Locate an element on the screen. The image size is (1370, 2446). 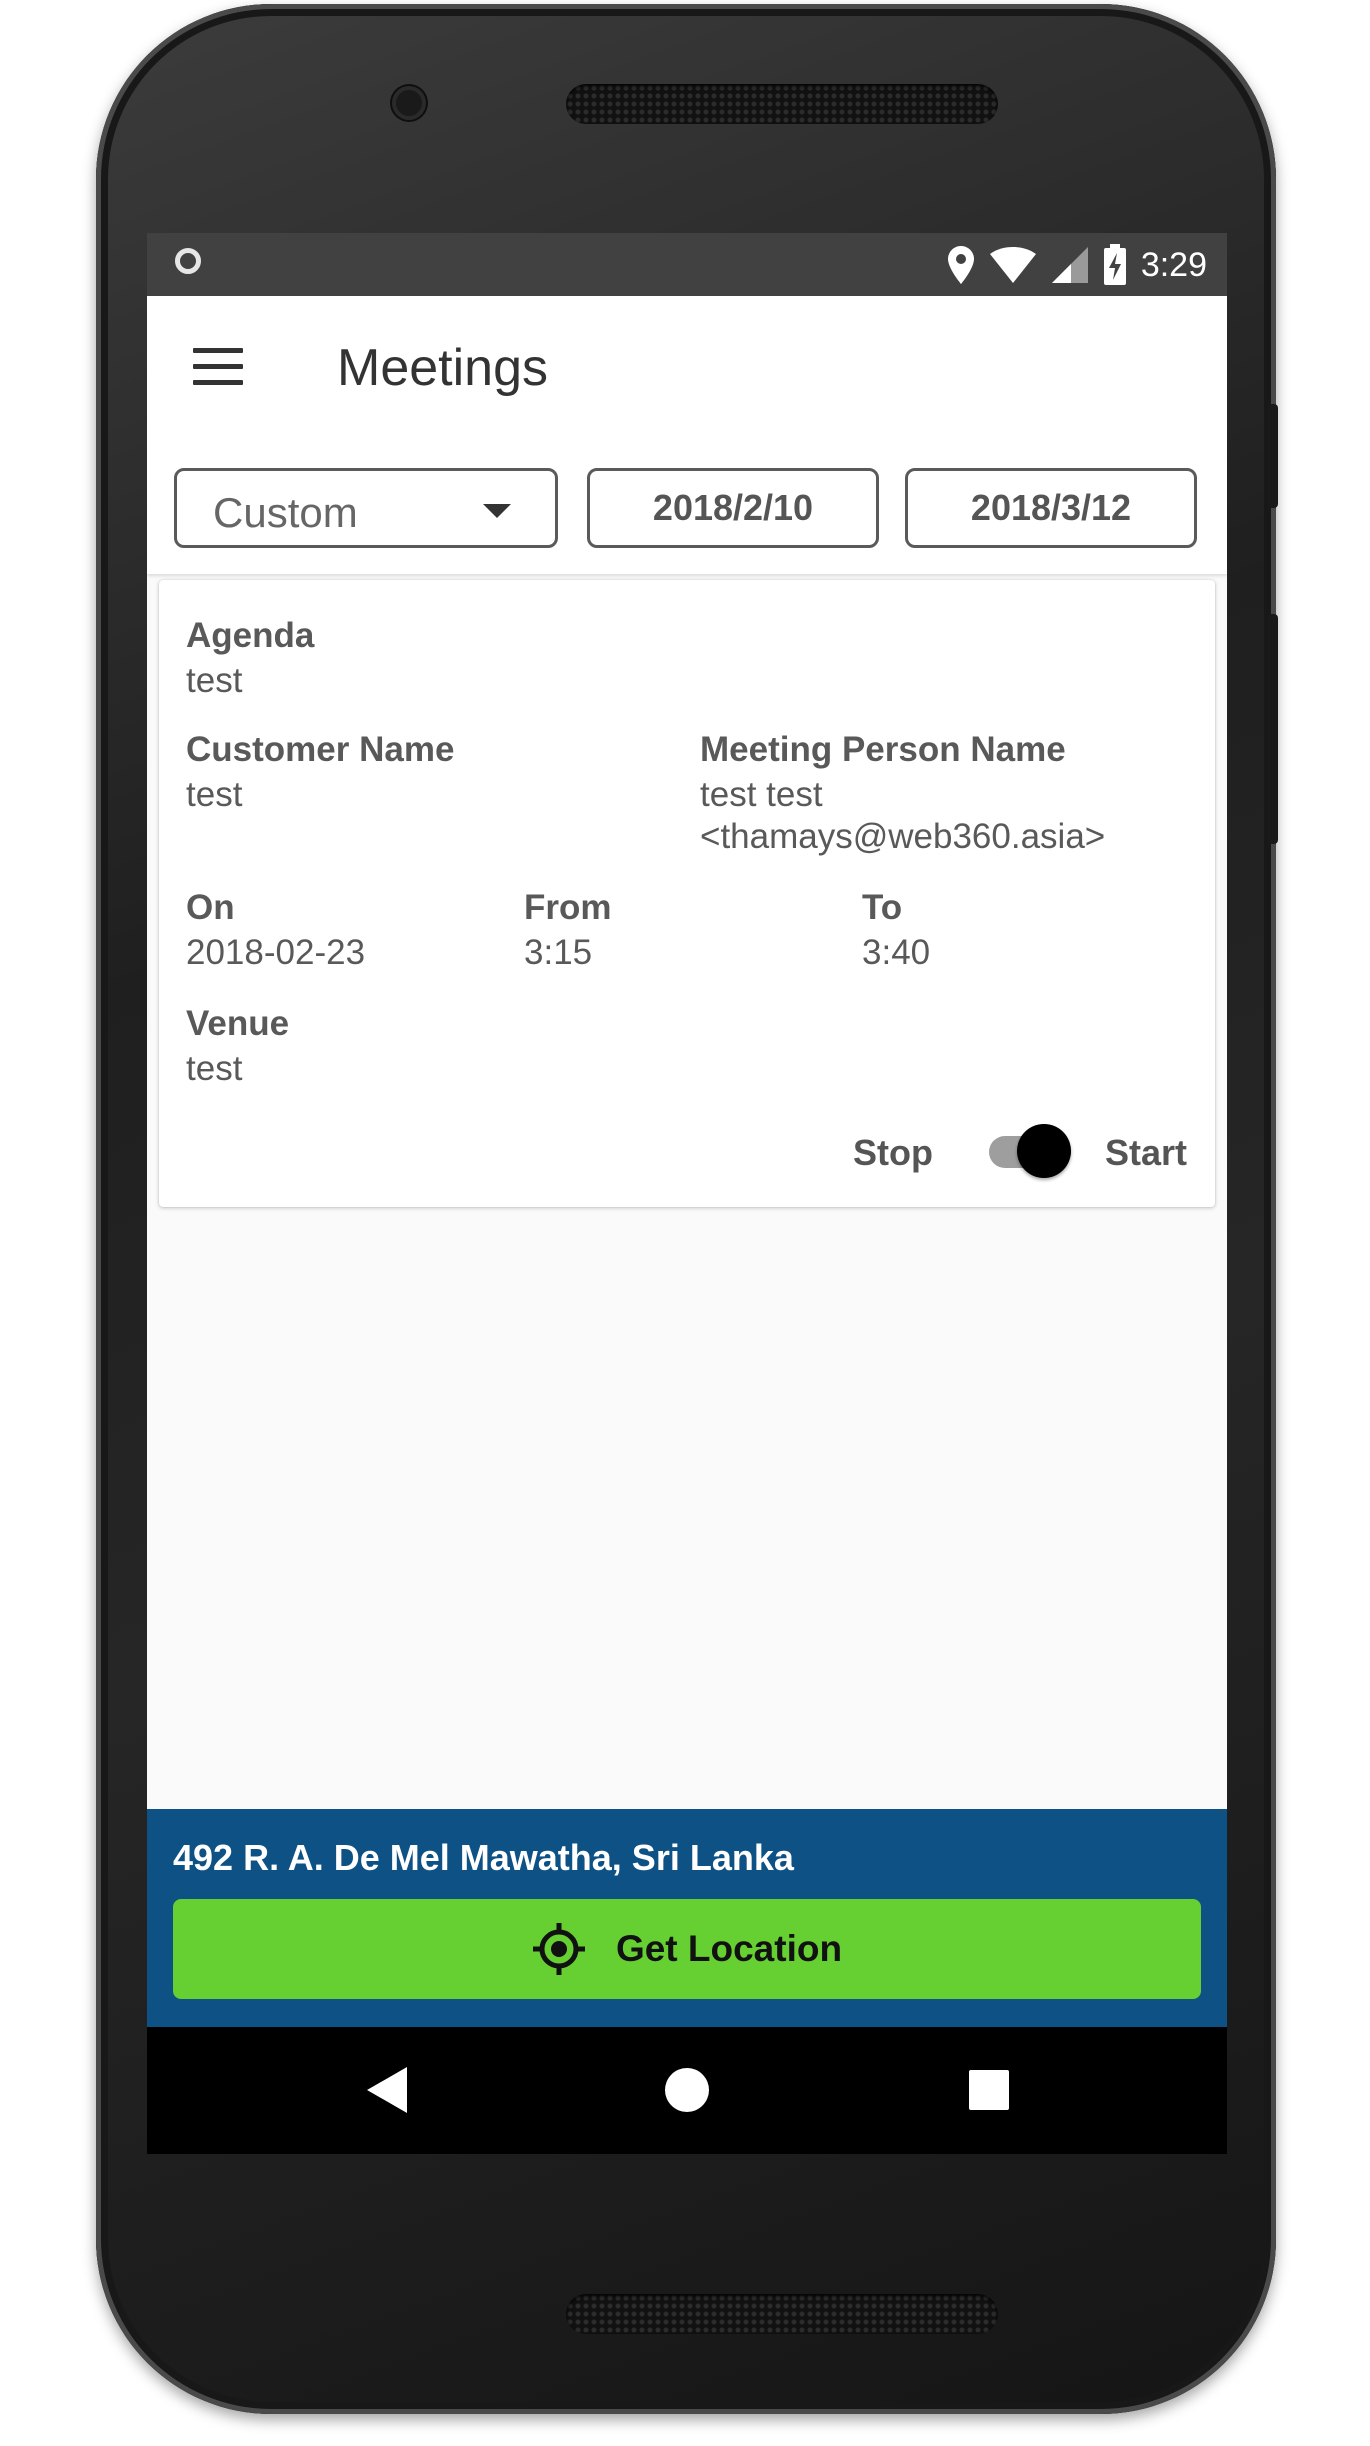
app-bar: Meetings is located at coordinates (687, 370).